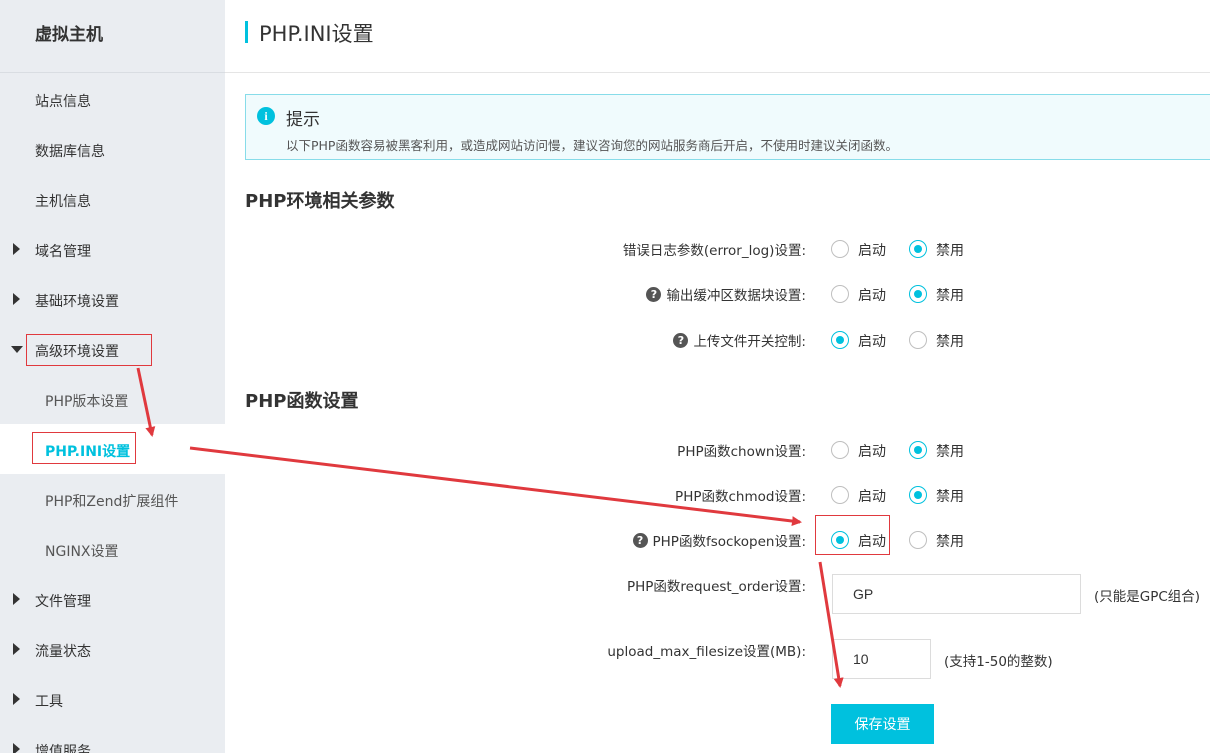 The width and height of the screenshot is (1210, 753). Describe the element at coordinates (882, 724) in the screenshot. I see `save-button: 保存设置` at that location.